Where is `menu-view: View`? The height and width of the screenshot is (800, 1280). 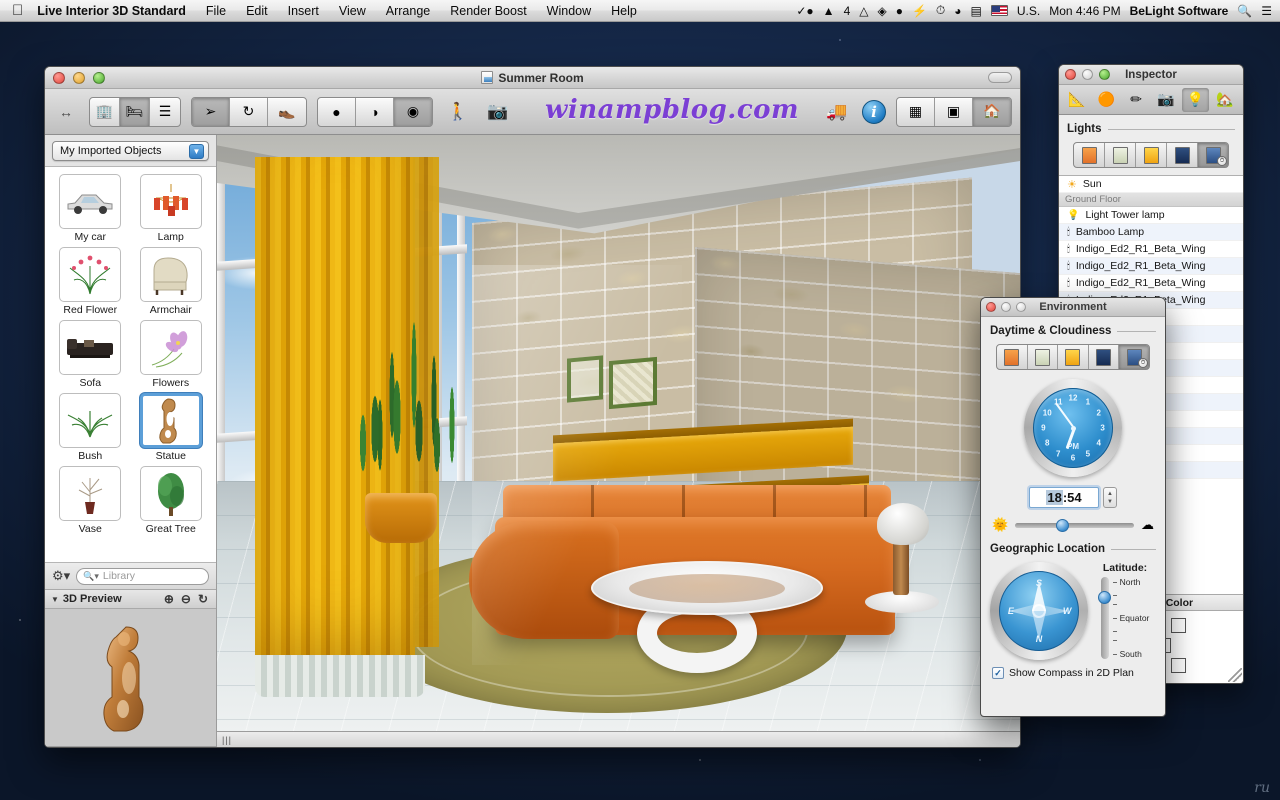 menu-view: View is located at coordinates (352, 11).